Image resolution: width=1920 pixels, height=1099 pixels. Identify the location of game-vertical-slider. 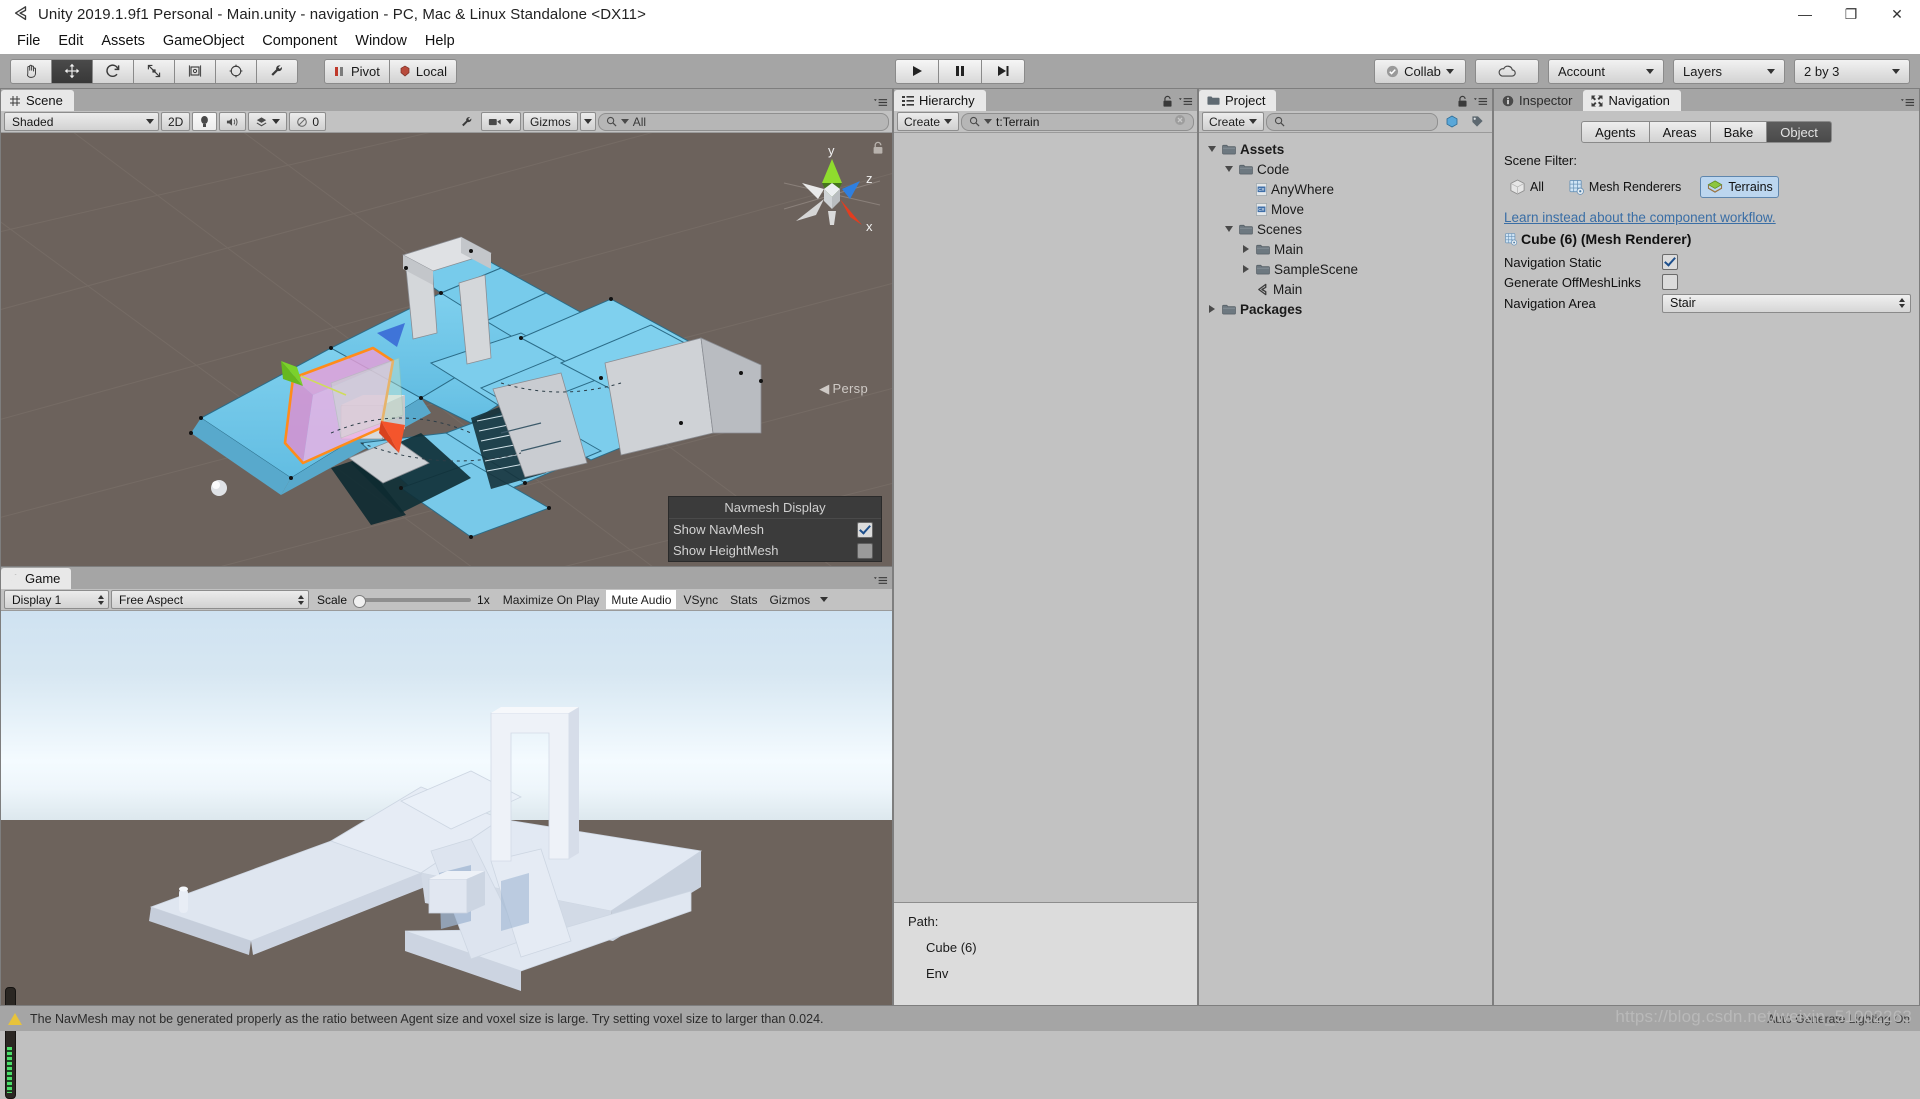
(10, 1043).